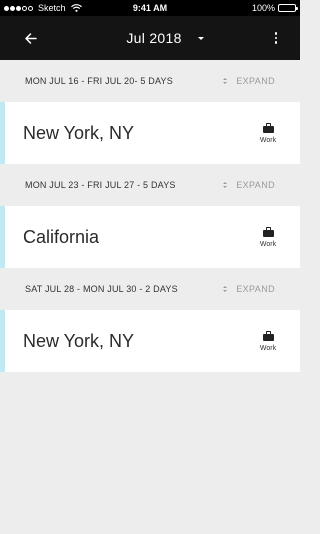 This screenshot has width=320, height=534. I want to click on wifi-icon, so click(76, 8).